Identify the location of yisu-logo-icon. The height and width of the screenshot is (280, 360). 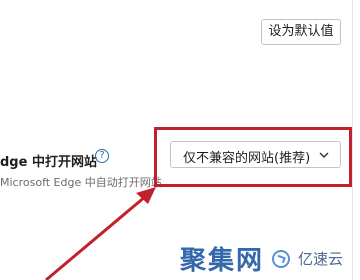
(281, 258).